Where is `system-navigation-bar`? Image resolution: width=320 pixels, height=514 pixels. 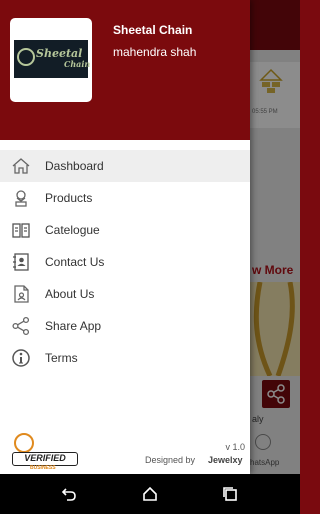
system-navigation-bar is located at coordinates (150, 494).